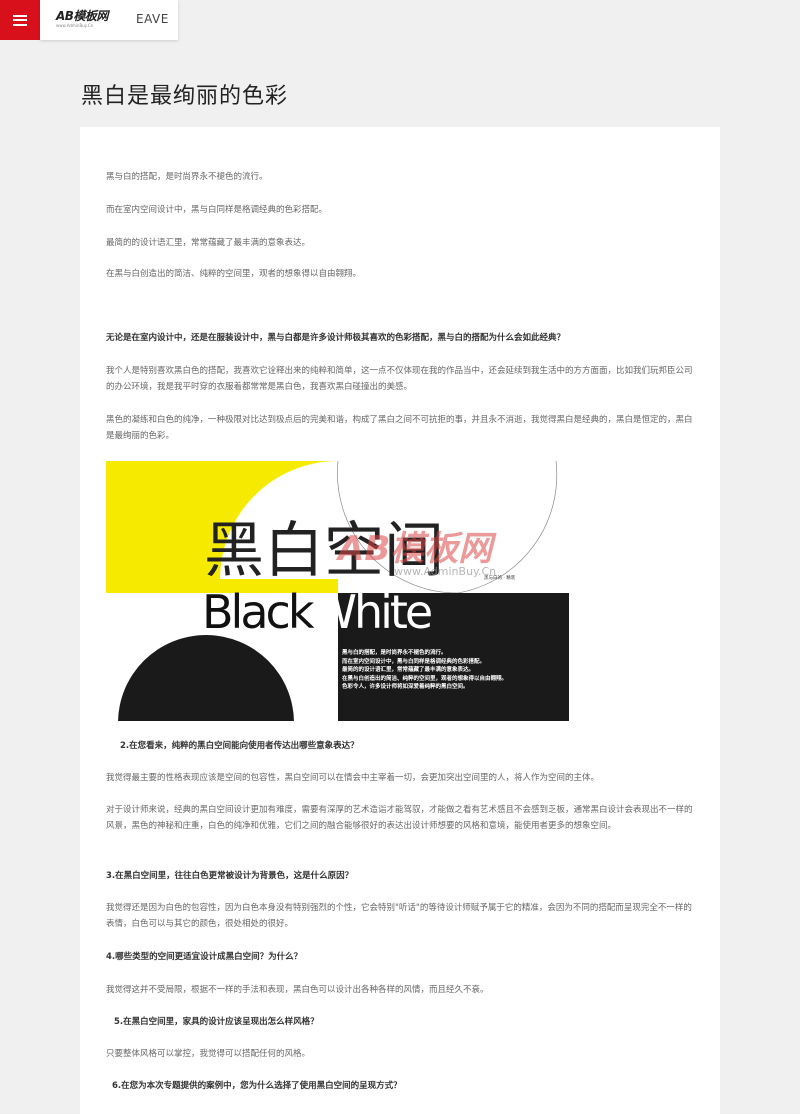 This screenshot has width=800, height=1114. Describe the element at coordinates (415, 549) in the screenshot. I see `watermark-logo: AB模板网` at that location.